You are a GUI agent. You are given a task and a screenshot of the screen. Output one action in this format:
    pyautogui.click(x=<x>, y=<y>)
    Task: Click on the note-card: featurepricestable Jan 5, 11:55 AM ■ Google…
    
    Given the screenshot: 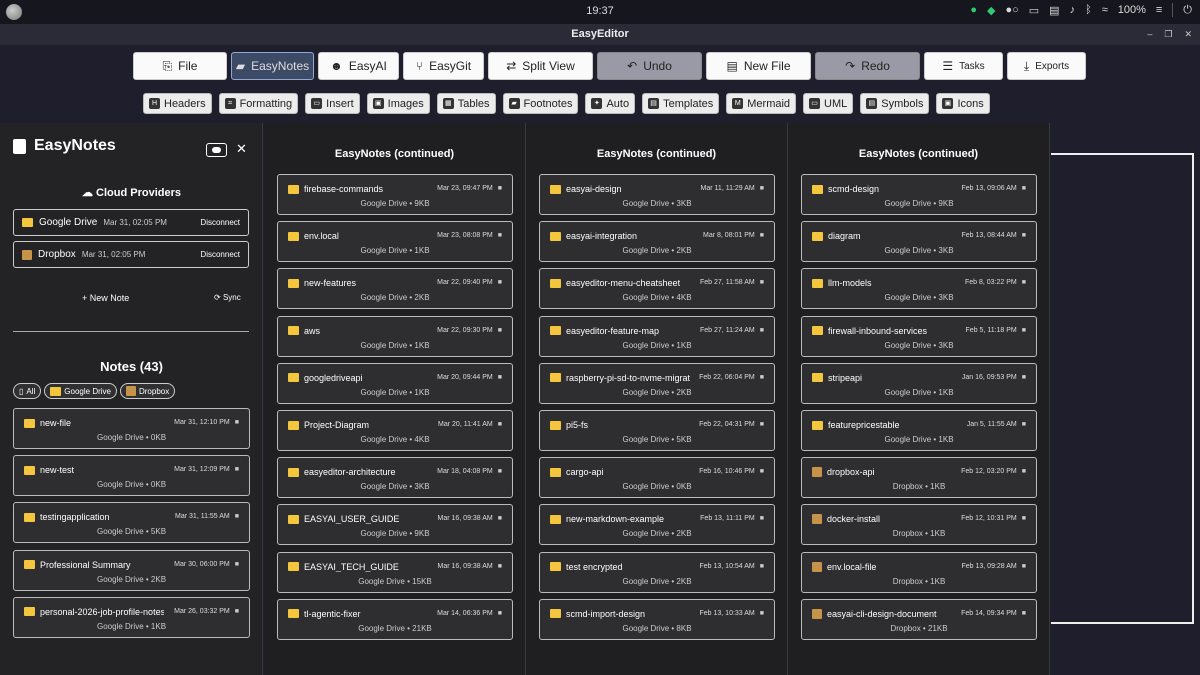 What is the action you would take?
    pyautogui.click(x=919, y=430)
    